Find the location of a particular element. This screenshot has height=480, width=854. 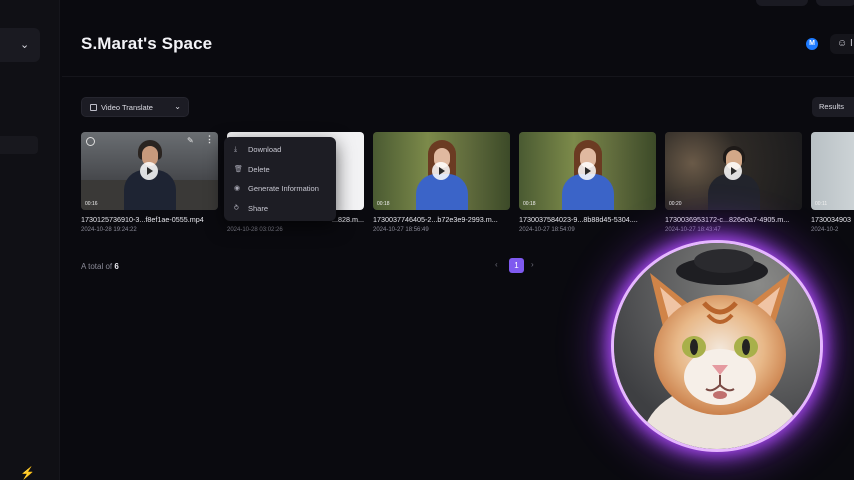

page-button-current: 1 is located at coordinates (516, 265).